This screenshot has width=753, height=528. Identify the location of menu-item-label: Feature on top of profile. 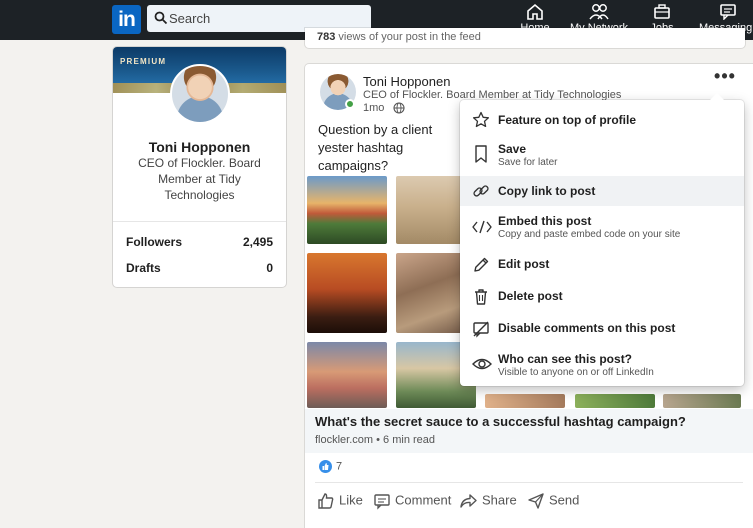
(567, 120).